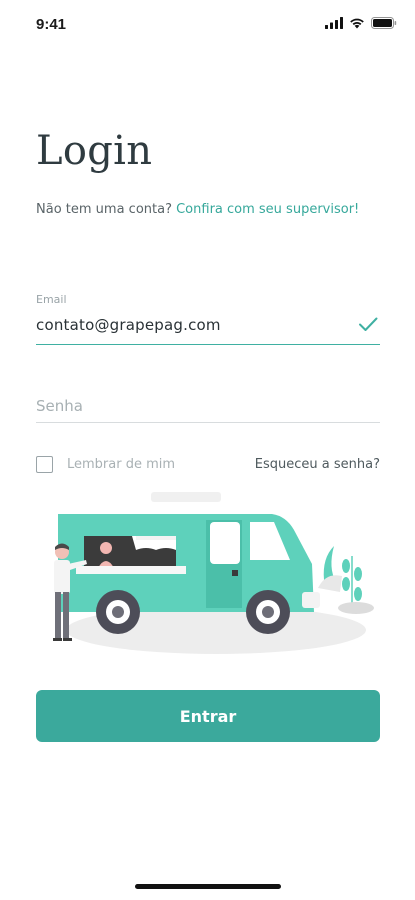  Describe the element at coordinates (267, 209) in the screenshot. I see `supervisor-link: Confira com seu supervisor!` at that location.